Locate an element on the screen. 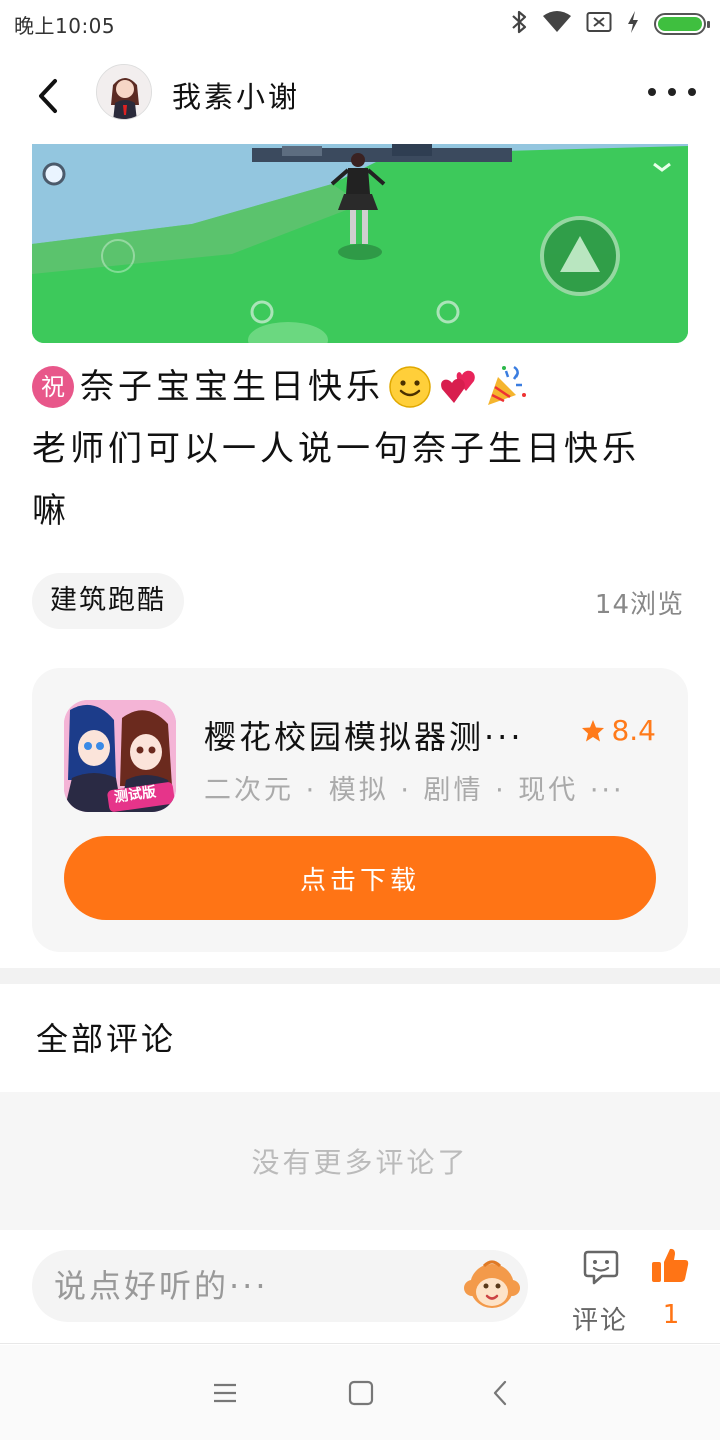 The image size is (720, 1440). app-rating: 8.4 is located at coordinates (618, 730).